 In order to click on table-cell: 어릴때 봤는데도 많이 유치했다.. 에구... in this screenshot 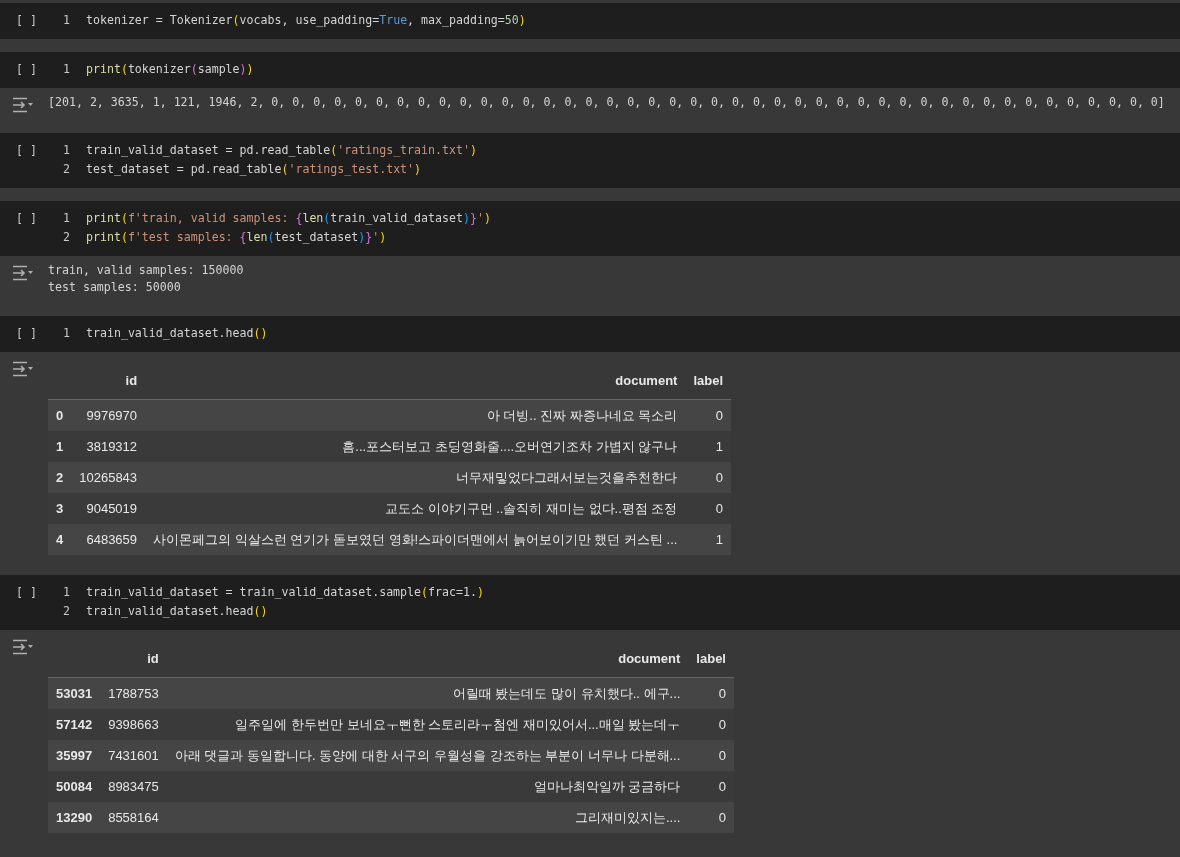, I will do `click(427, 693)`.